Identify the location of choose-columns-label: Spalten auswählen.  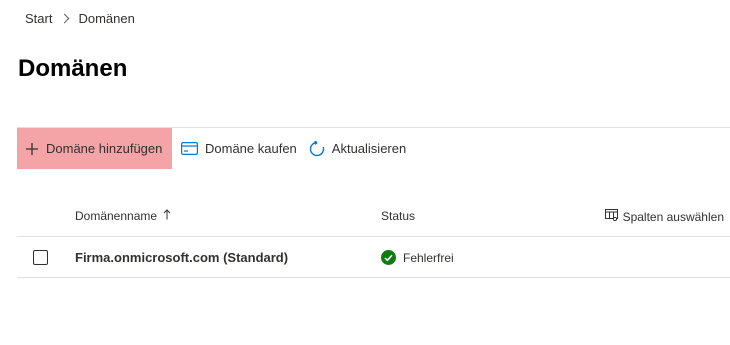
(673, 216).